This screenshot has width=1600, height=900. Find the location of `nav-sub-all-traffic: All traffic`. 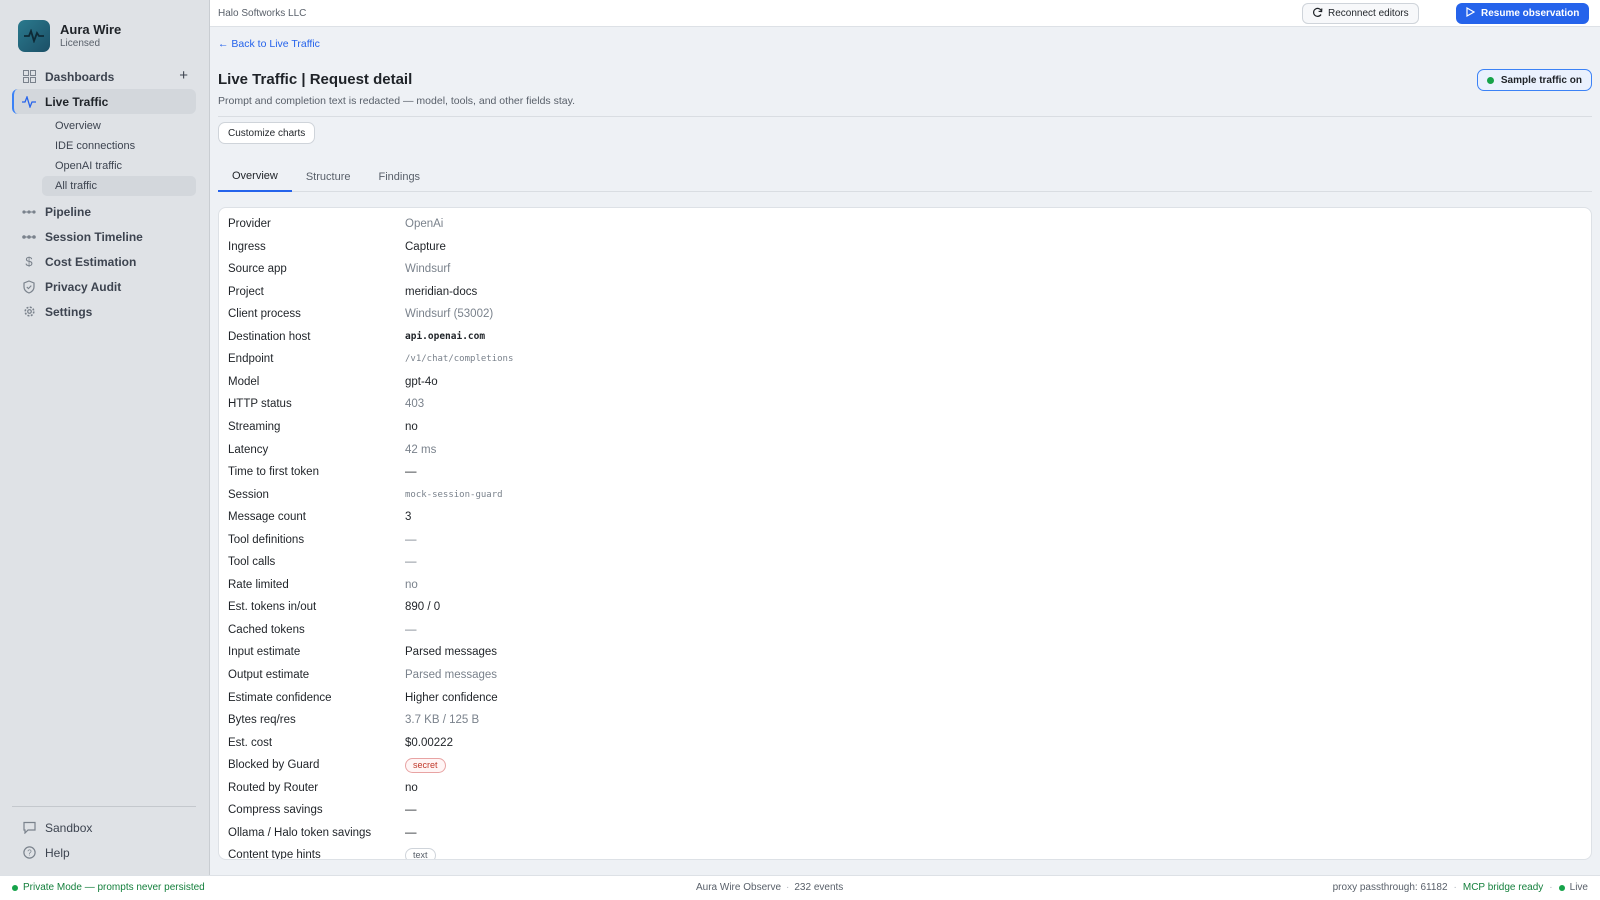

nav-sub-all-traffic: All traffic is located at coordinates (119, 186).